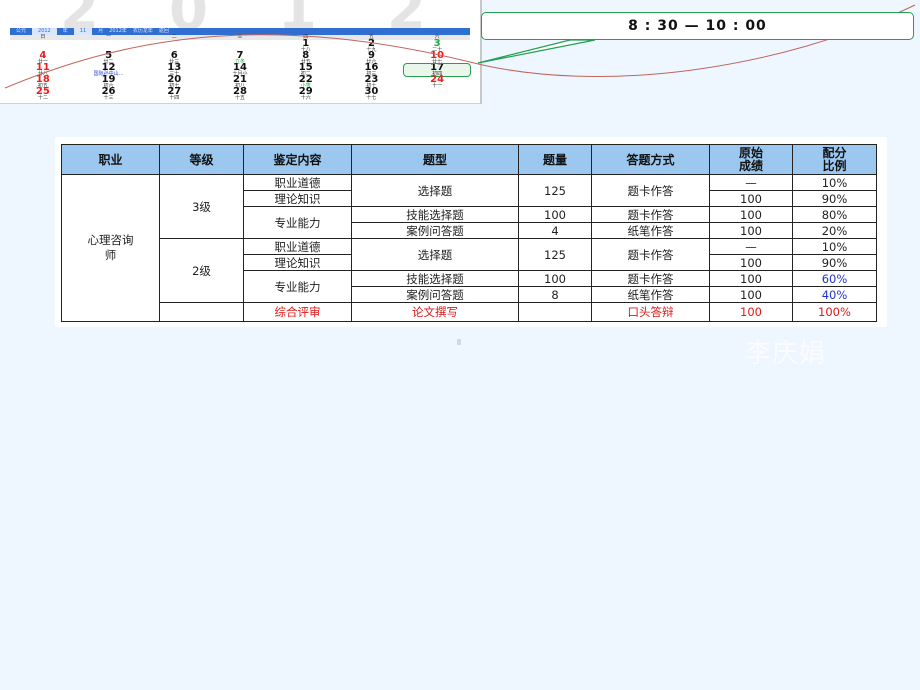  I want to click on occupation-cell: 心理咨询师, so click(110, 248).